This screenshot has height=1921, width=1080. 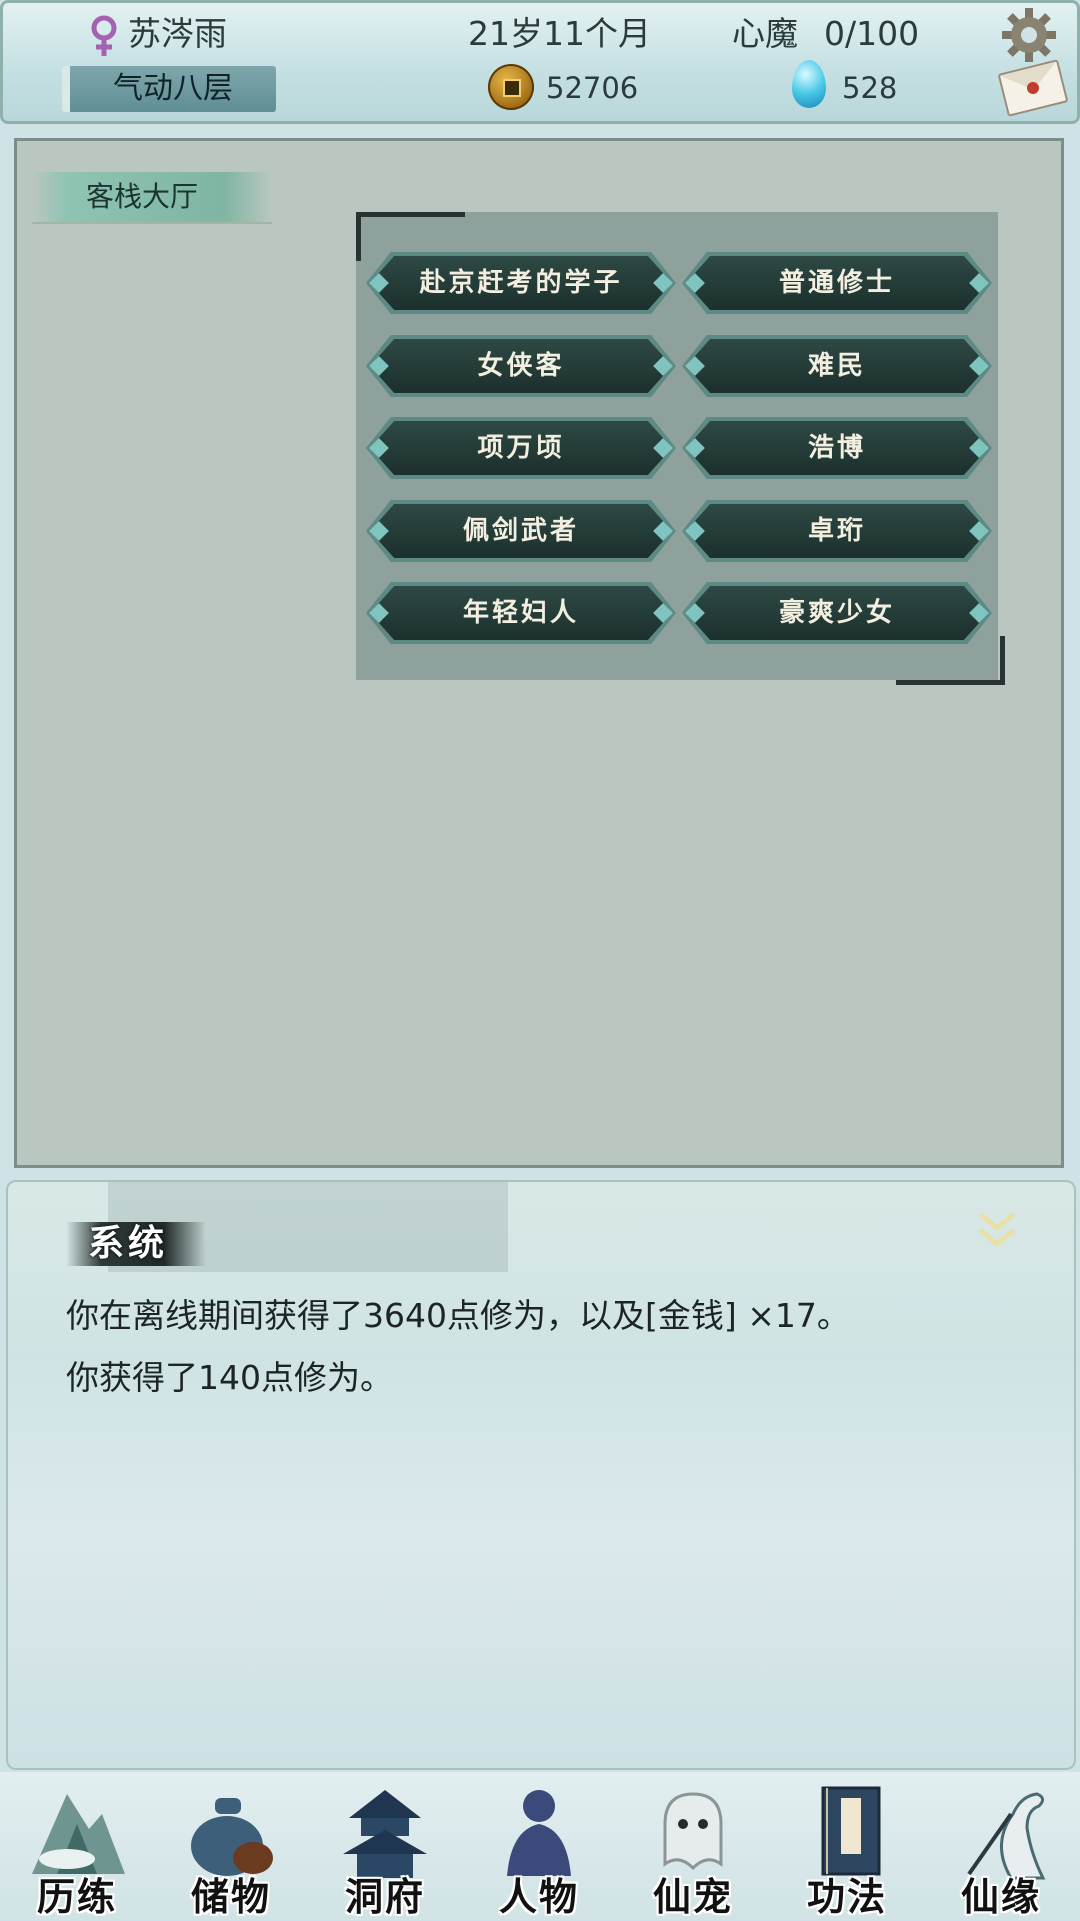 What do you see at coordinates (385, 1846) in the screenshot?
I see `nav-cave-dwelling: 洞府` at bounding box center [385, 1846].